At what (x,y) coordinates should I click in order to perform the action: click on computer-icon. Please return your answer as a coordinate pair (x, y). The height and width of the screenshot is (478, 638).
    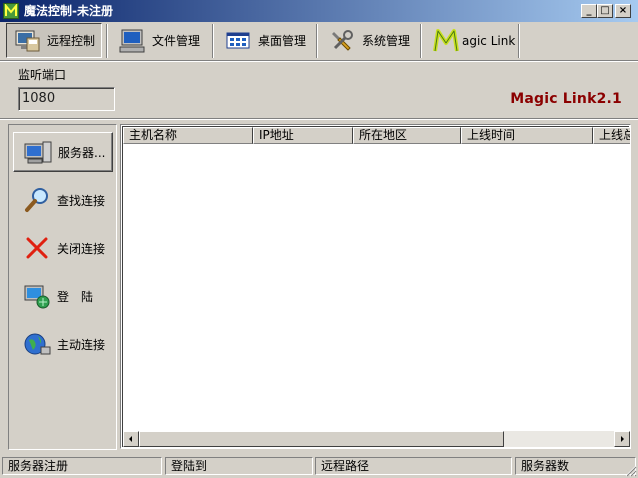
    Looking at the image, I should click on (132, 40).